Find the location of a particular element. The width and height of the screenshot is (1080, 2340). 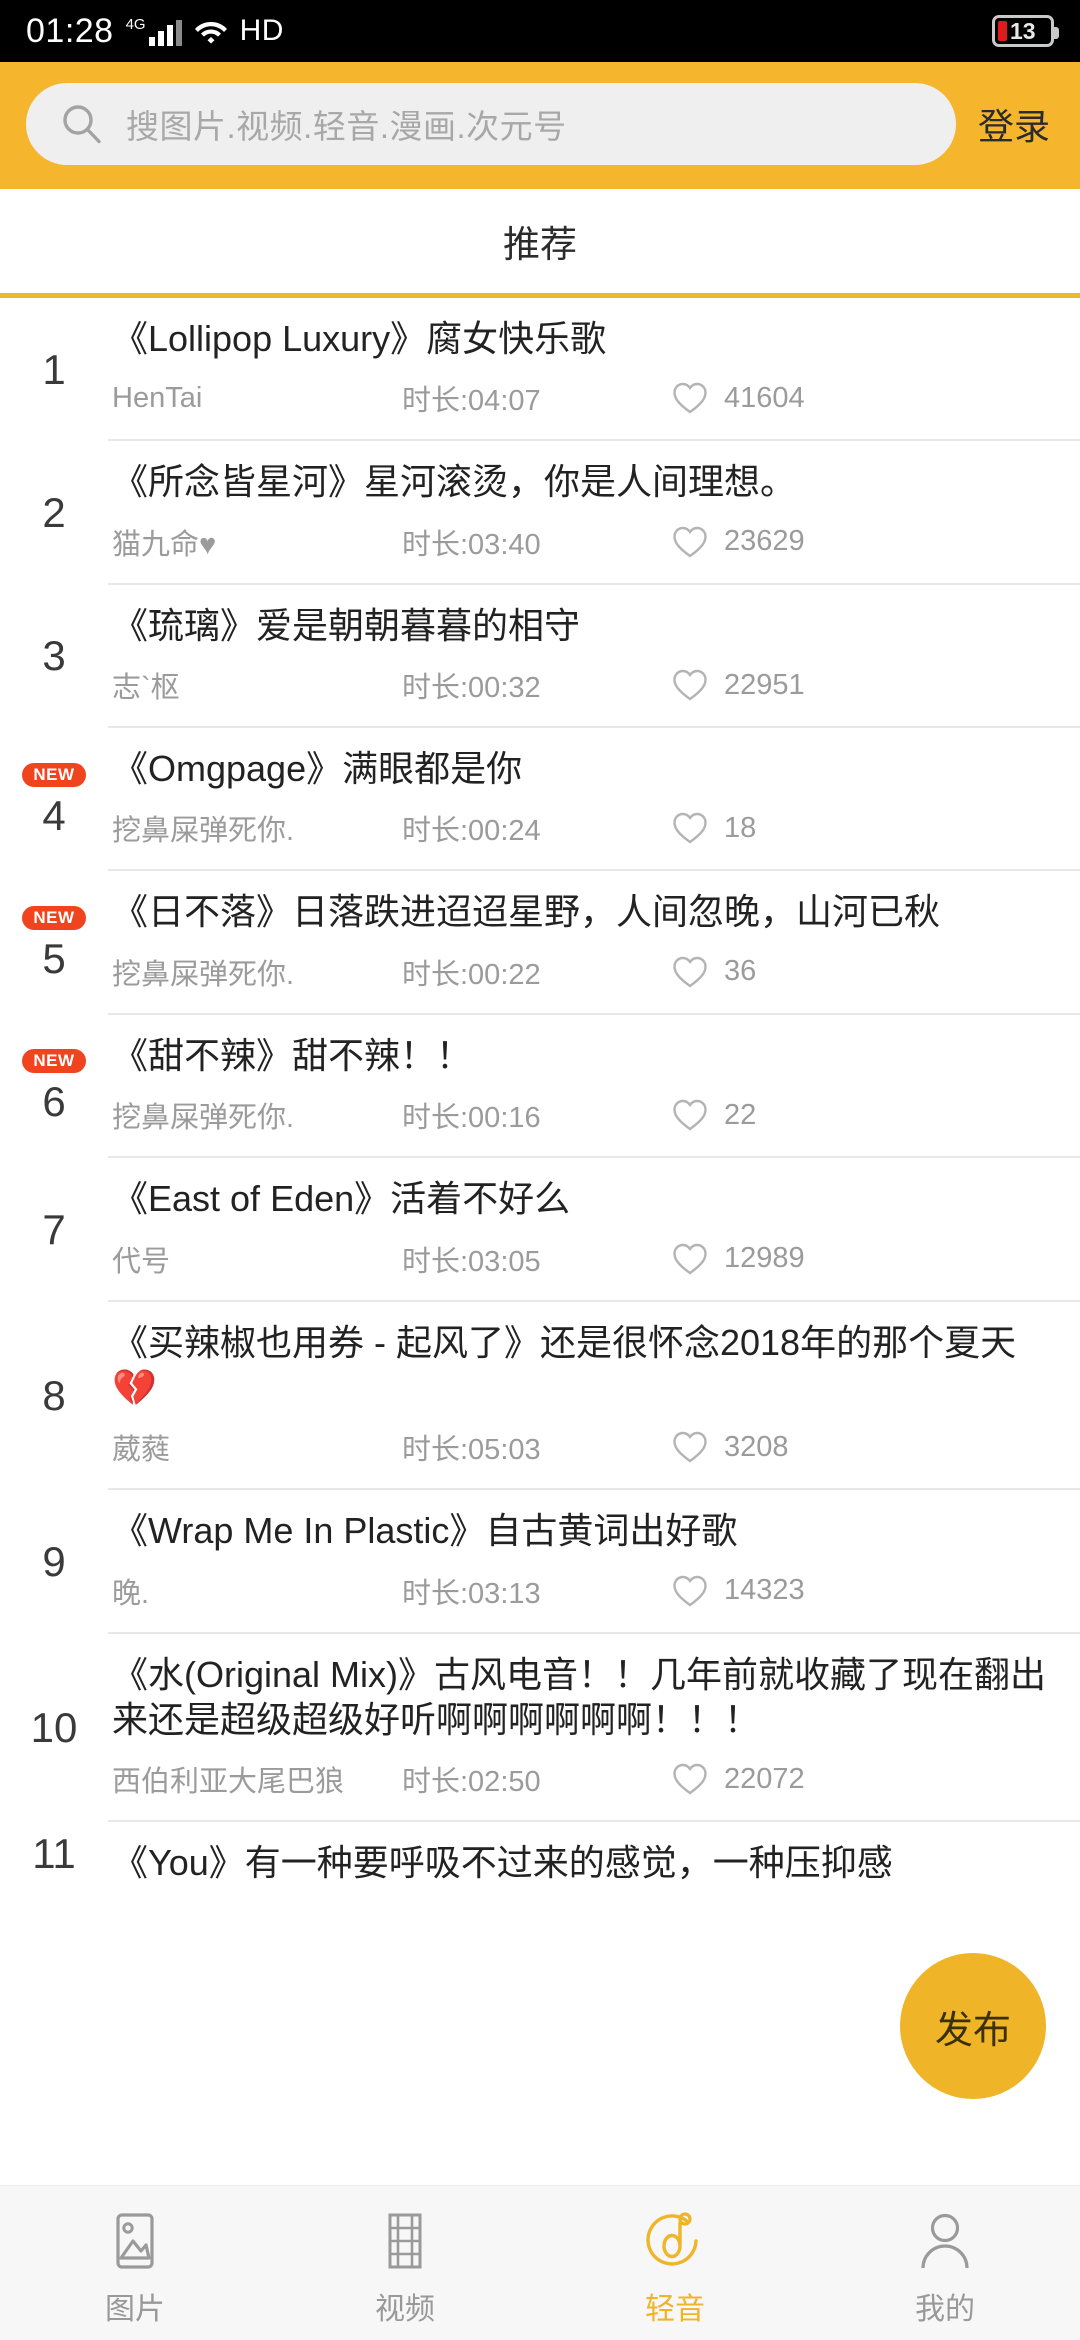

item-likes: 12989 is located at coordinates (738, 1259).